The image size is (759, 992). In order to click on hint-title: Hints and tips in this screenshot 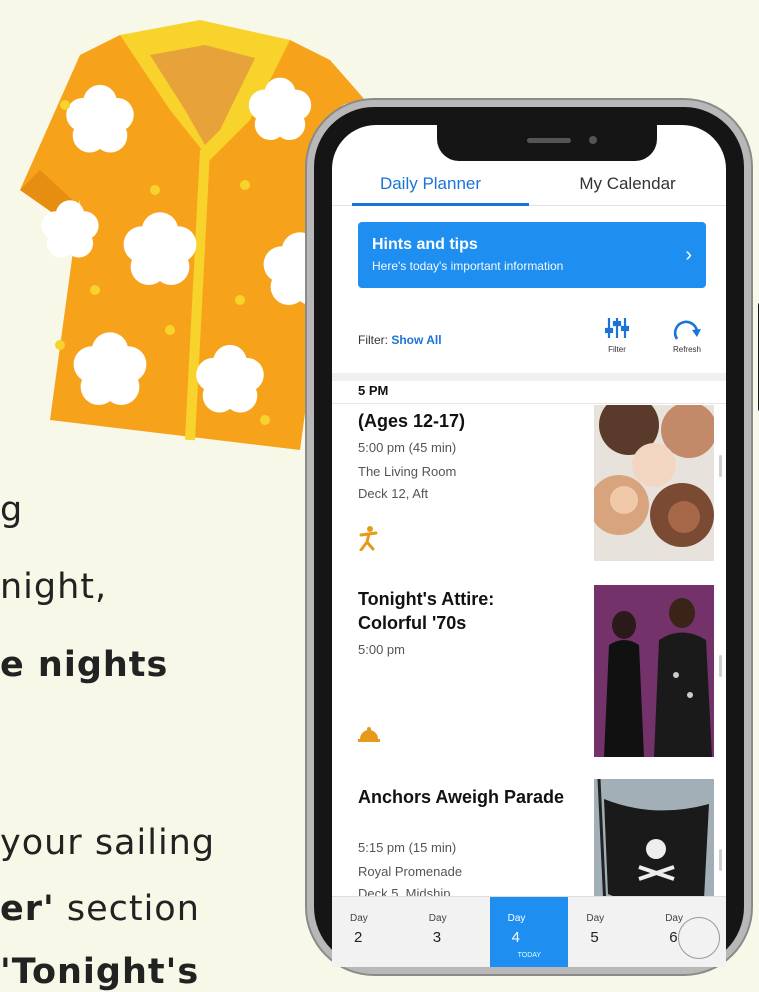, I will do `click(425, 244)`.